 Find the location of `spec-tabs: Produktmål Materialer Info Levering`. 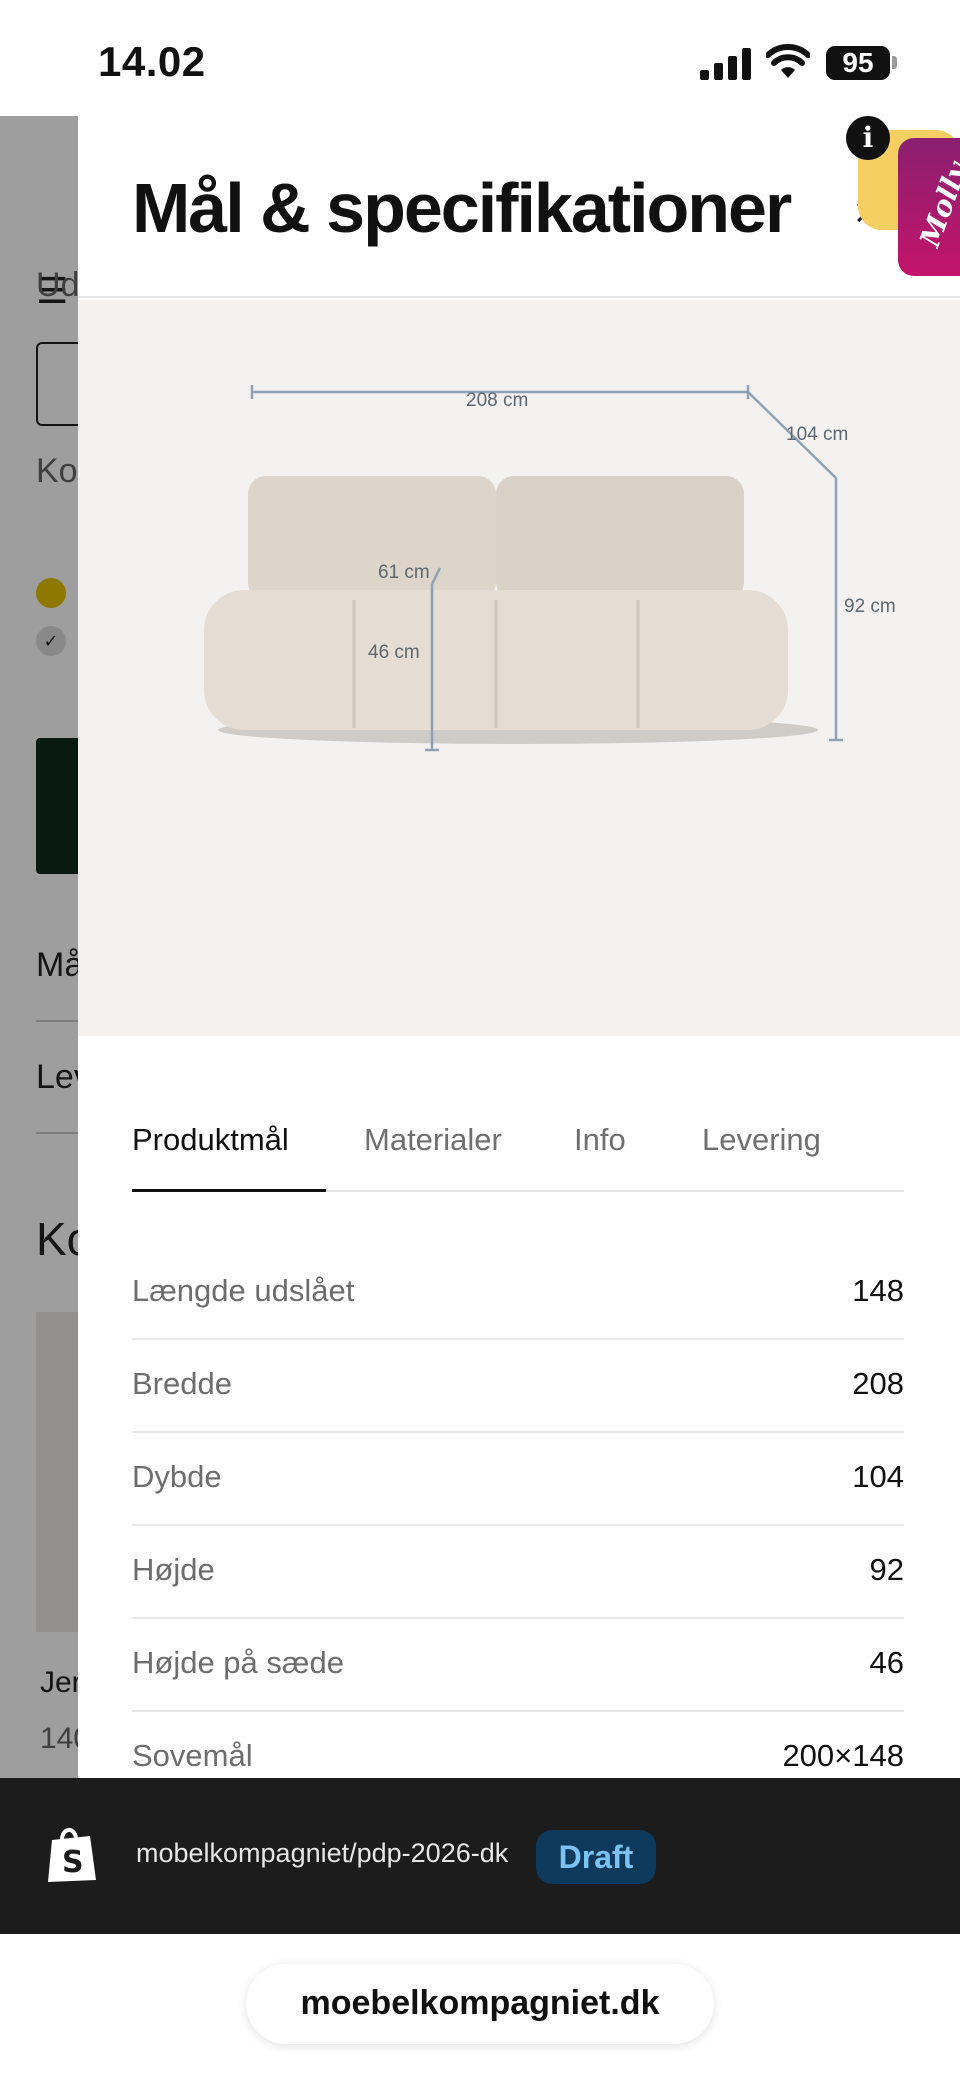

spec-tabs: Produktmål Materialer Info Levering is located at coordinates (518, 1154).